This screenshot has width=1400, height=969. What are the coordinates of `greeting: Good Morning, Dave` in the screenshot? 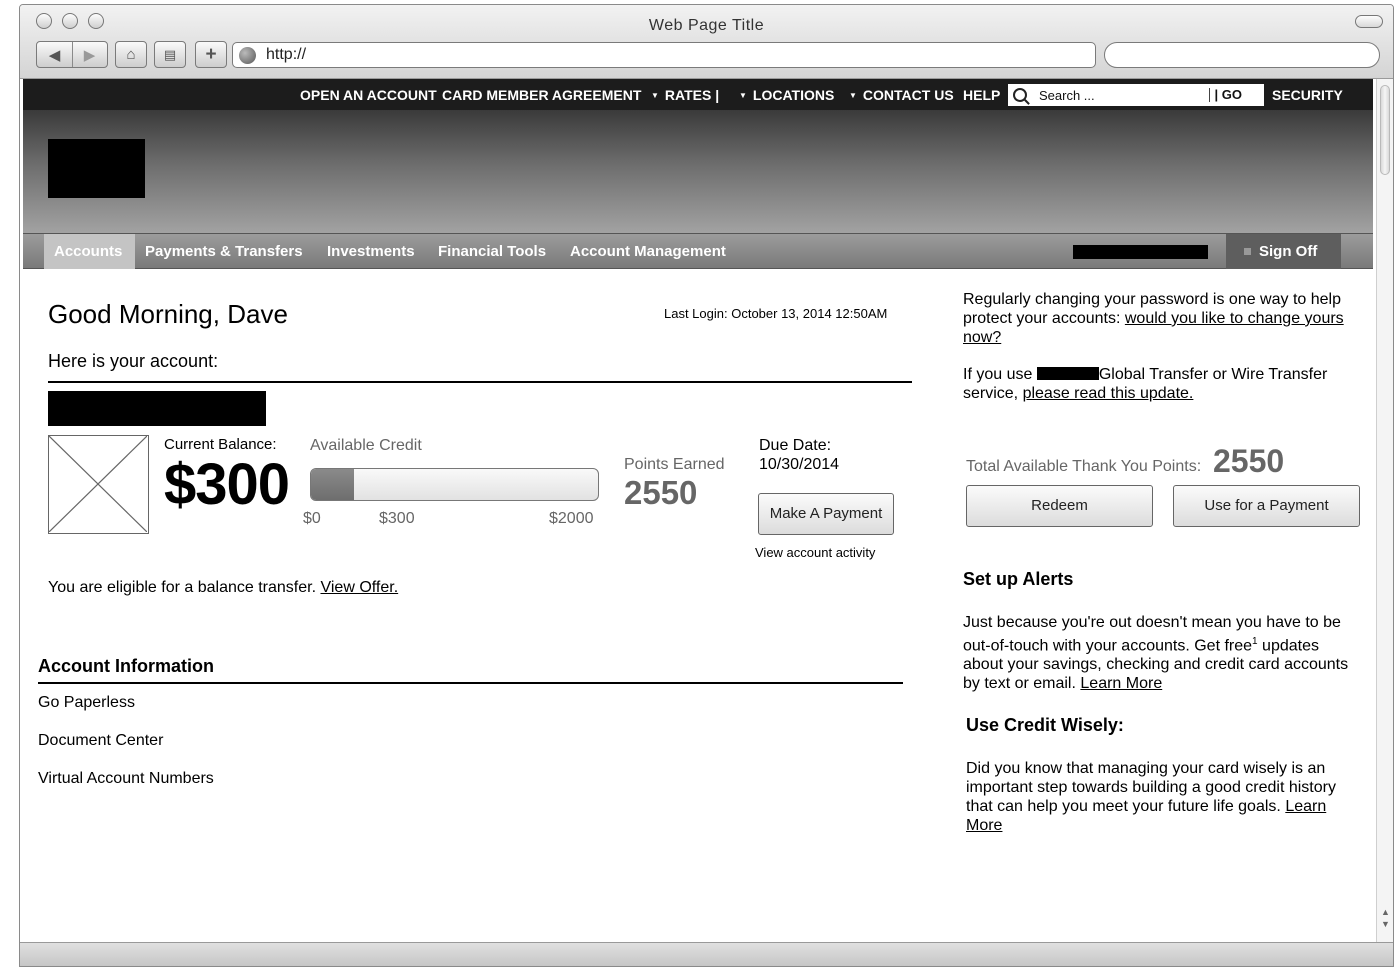 It's located at (168, 314).